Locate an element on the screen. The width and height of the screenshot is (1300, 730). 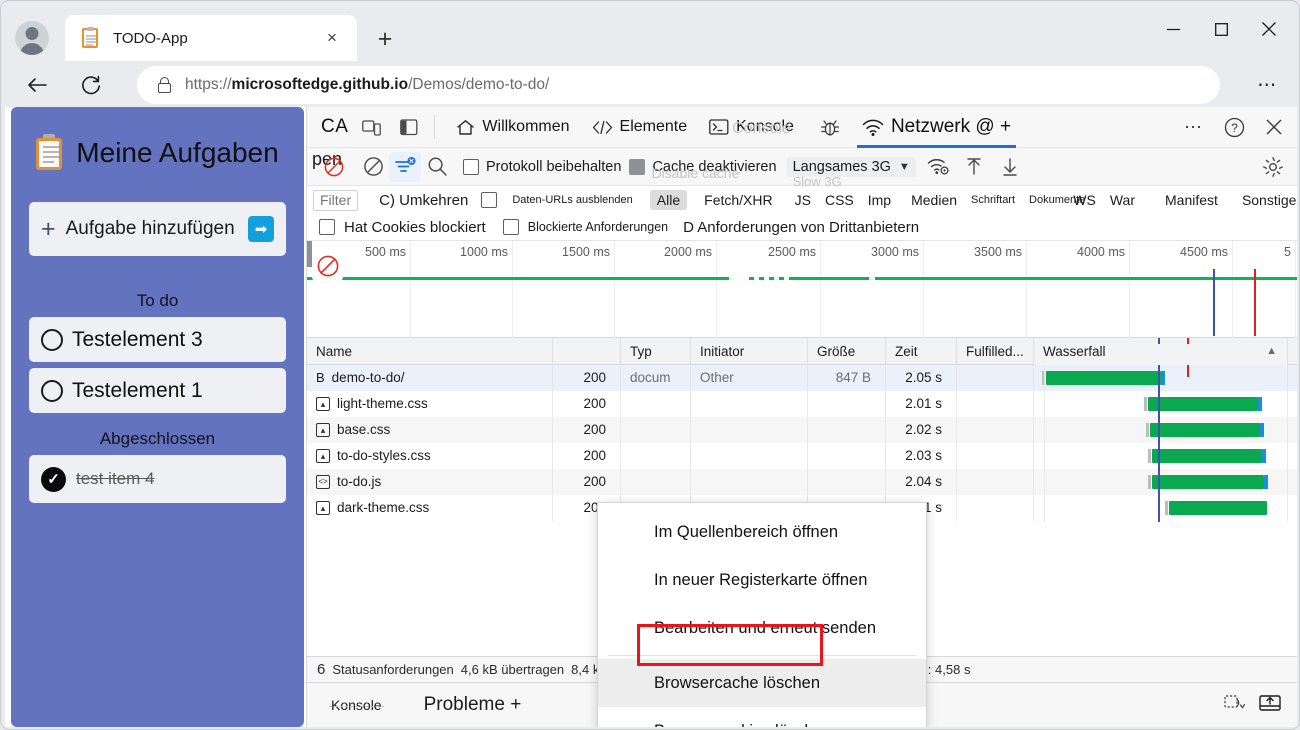
tab-label: Elemente is located at coordinates (653, 126).